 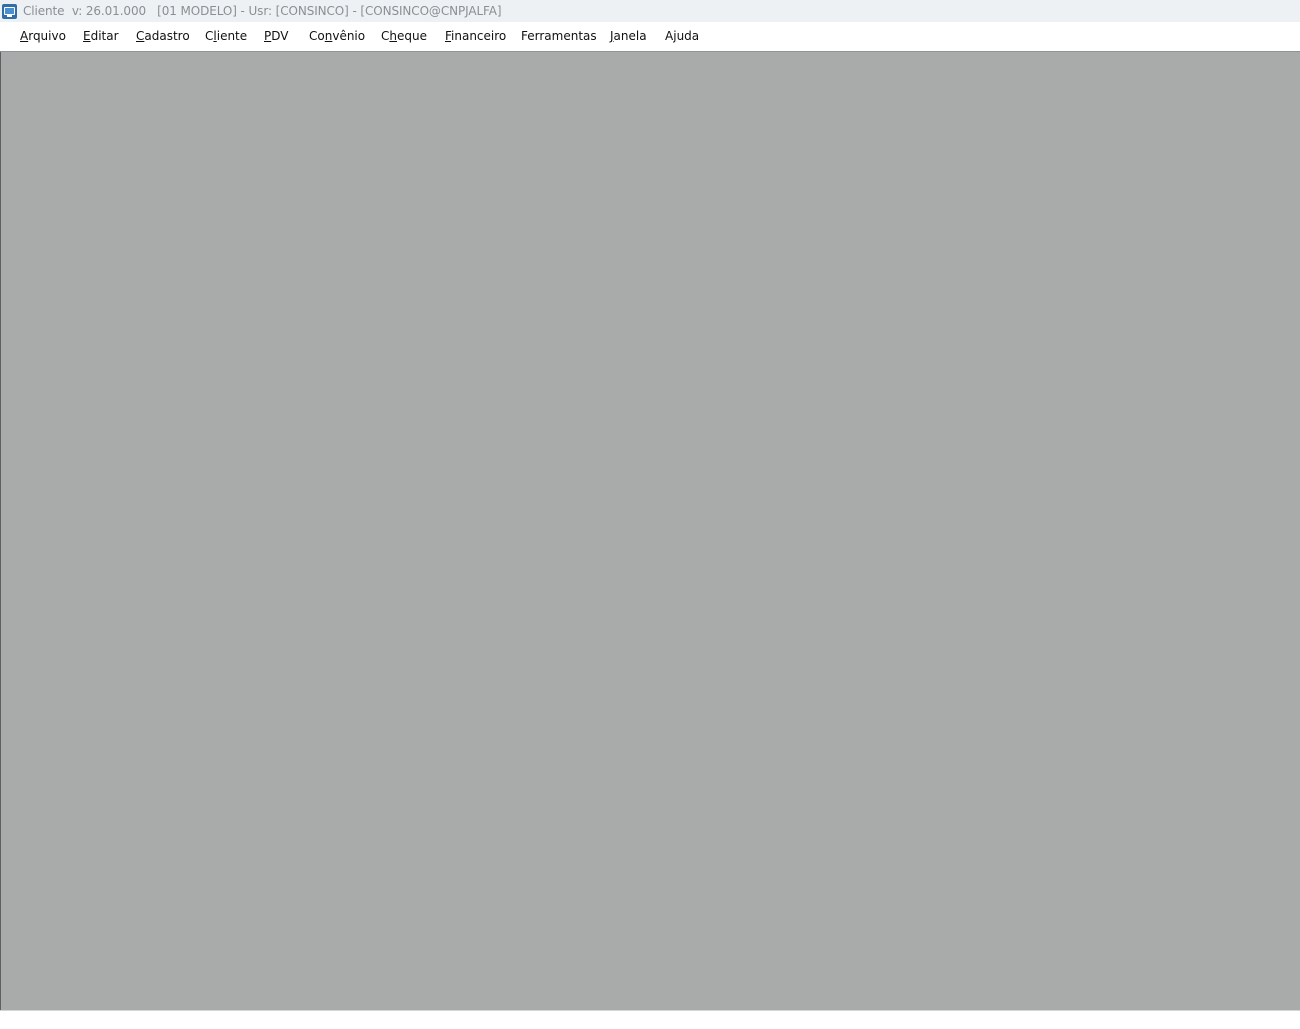 I want to click on menu-item-editar: Editar, so click(x=101, y=36).